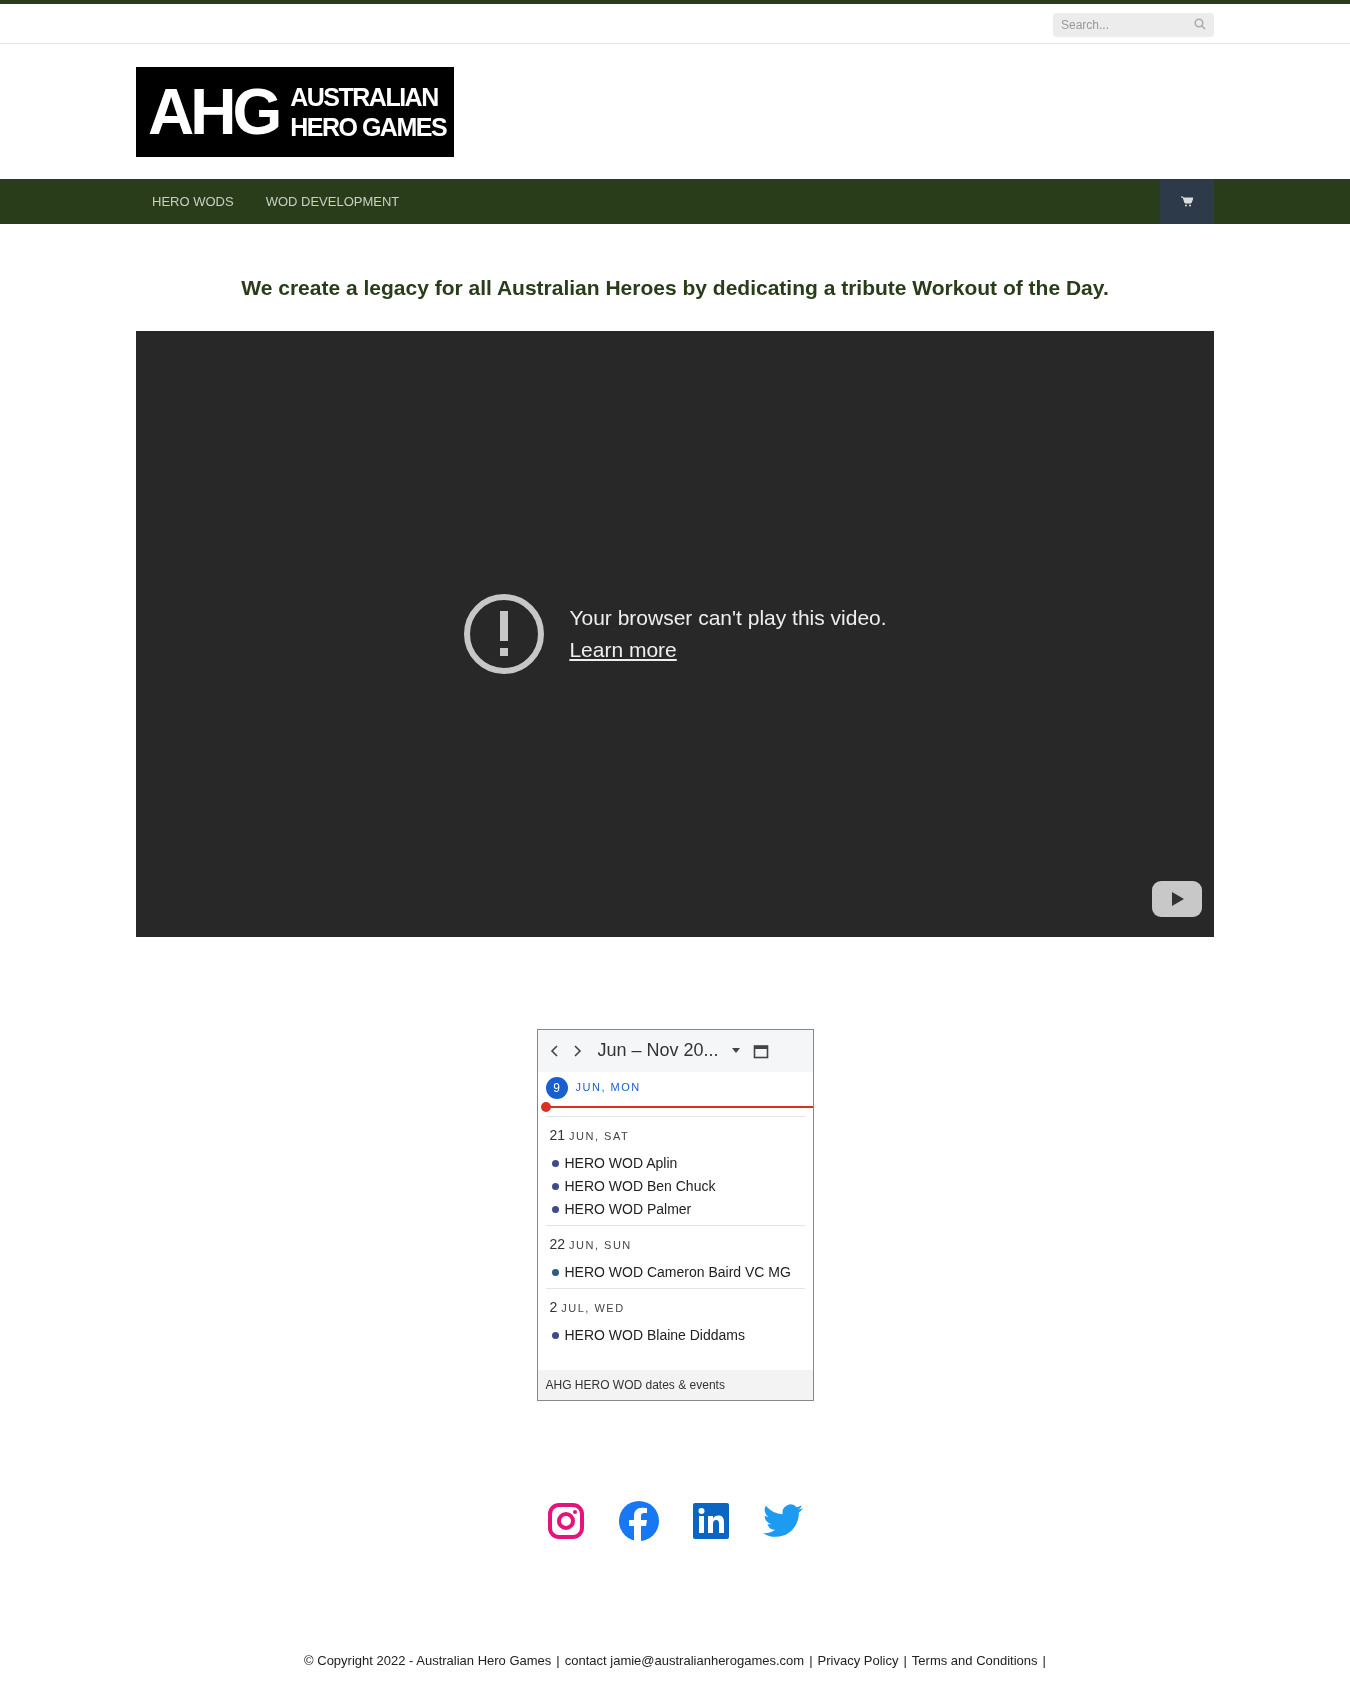  What do you see at coordinates (640, 1186) in the screenshot?
I see `event-title: HERO WOD Ben Chuck` at bounding box center [640, 1186].